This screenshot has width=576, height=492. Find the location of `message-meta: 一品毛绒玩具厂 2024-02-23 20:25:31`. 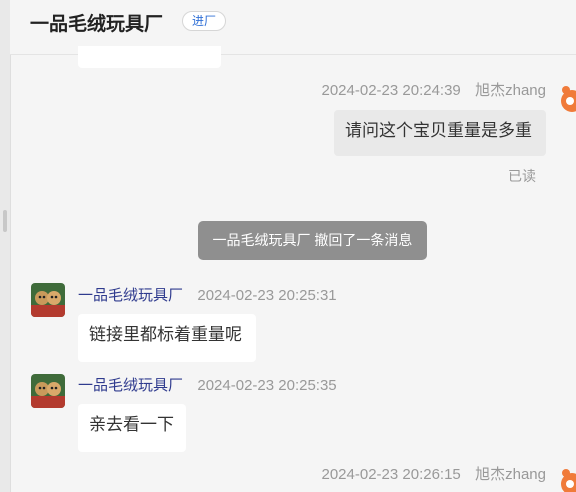

message-meta: 一品毛绒玩具厂 2024-02-23 20:25:31 is located at coordinates (207, 294).